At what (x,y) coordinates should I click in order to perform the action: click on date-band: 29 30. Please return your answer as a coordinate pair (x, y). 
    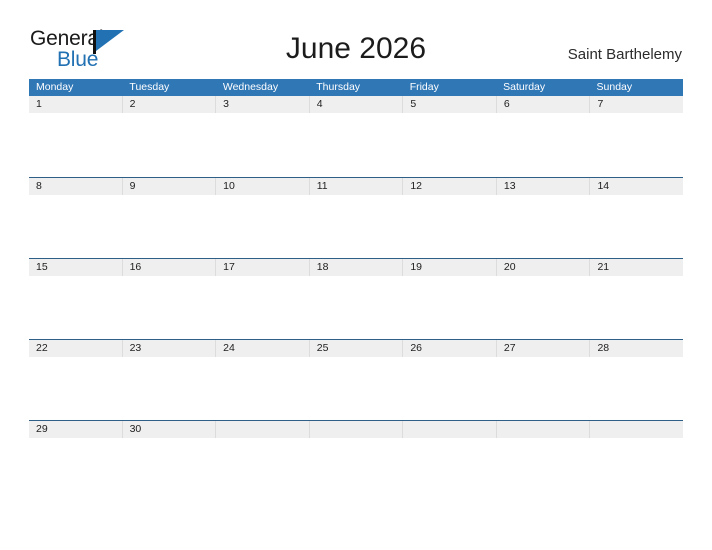
    Looking at the image, I should click on (356, 429).